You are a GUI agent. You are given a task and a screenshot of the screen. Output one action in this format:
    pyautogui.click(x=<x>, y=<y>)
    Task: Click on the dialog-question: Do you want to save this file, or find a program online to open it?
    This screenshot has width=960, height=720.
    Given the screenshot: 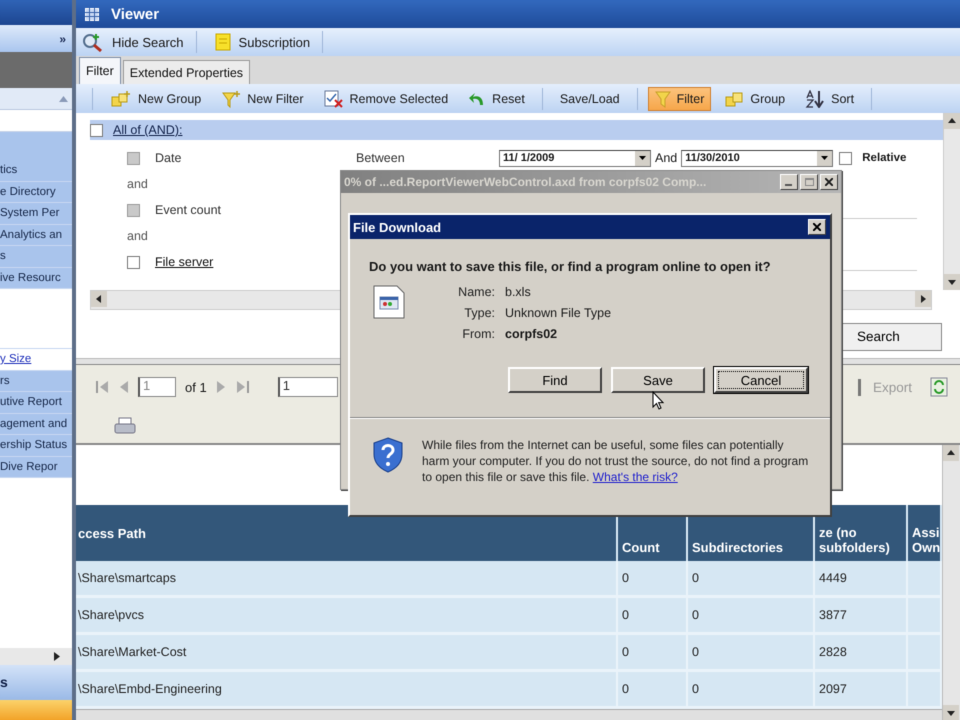 What is the action you would take?
    pyautogui.click(x=570, y=267)
    